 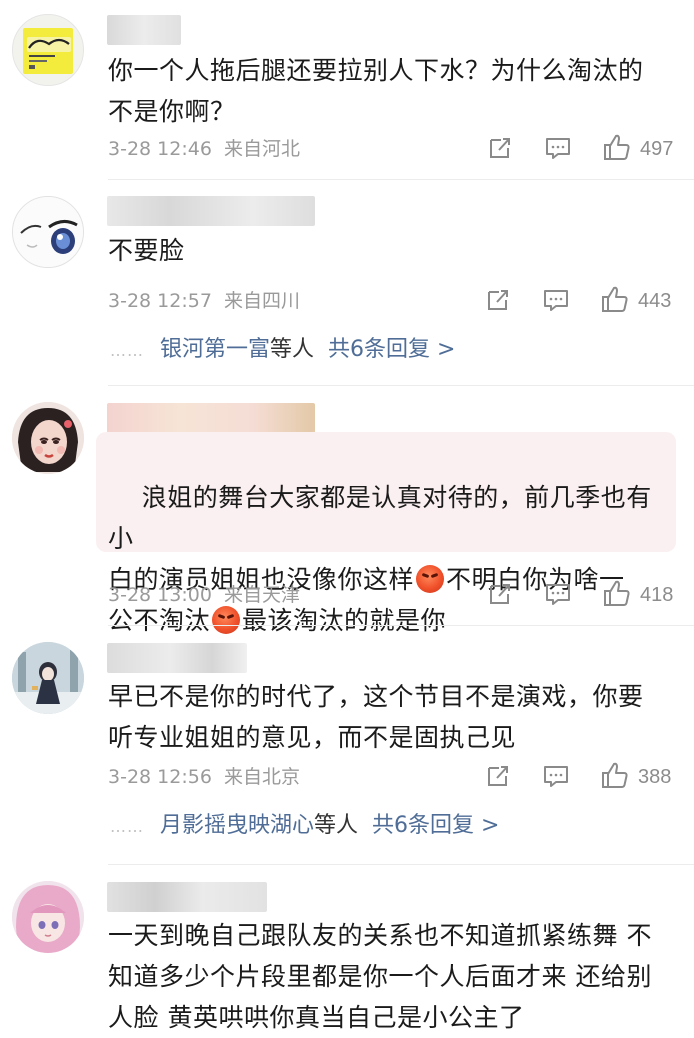 What do you see at coordinates (160, 595) in the screenshot?
I see `comment-time: 3-28 13:00` at bounding box center [160, 595].